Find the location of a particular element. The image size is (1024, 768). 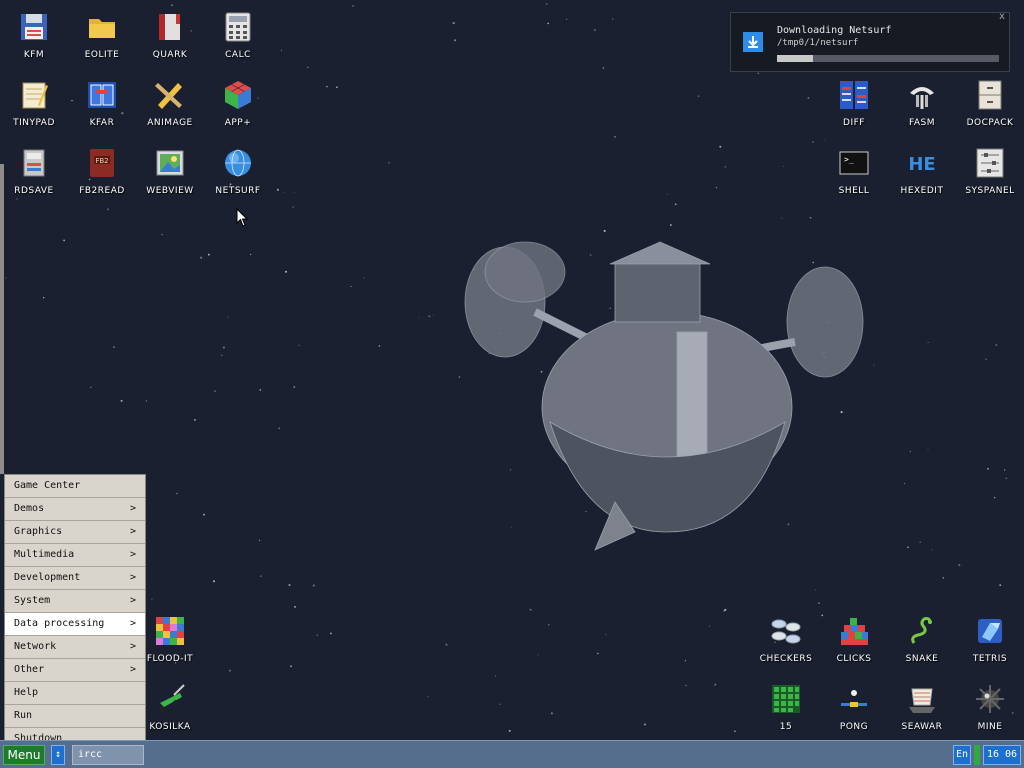

checkers-icon is located at coordinates (786, 631).